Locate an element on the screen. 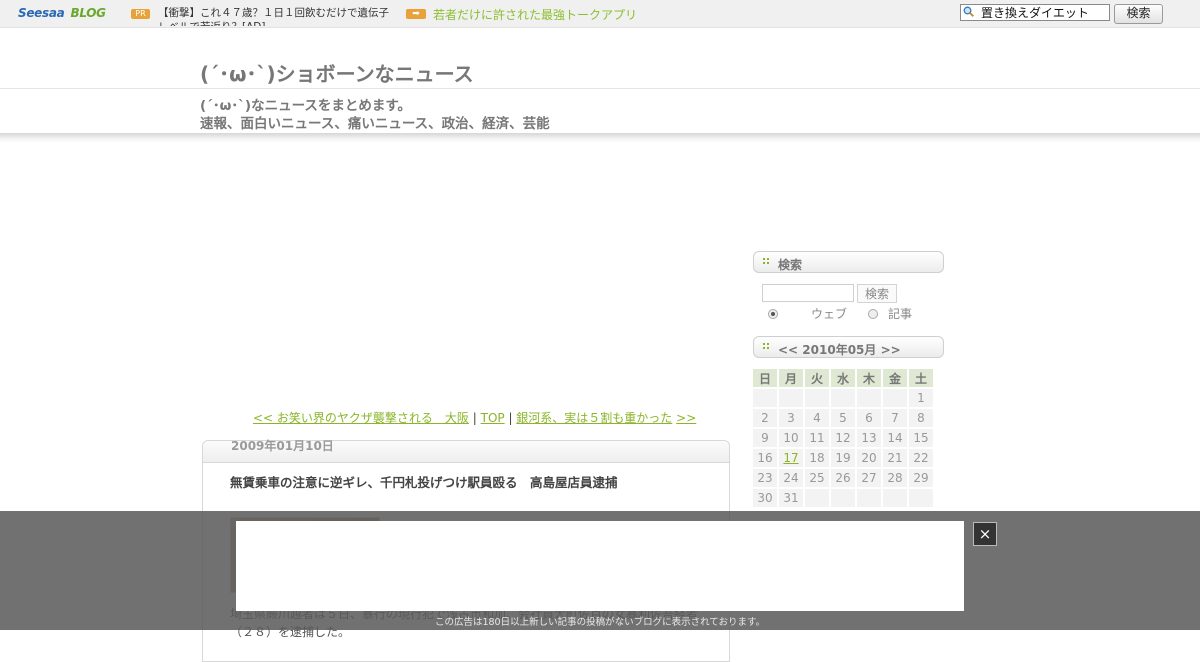 Image resolution: width=1200 pixels, height=662 pixels. calendar-week-row: 23 24 25 26 27 28 29 is located at coordinates (843, 478).